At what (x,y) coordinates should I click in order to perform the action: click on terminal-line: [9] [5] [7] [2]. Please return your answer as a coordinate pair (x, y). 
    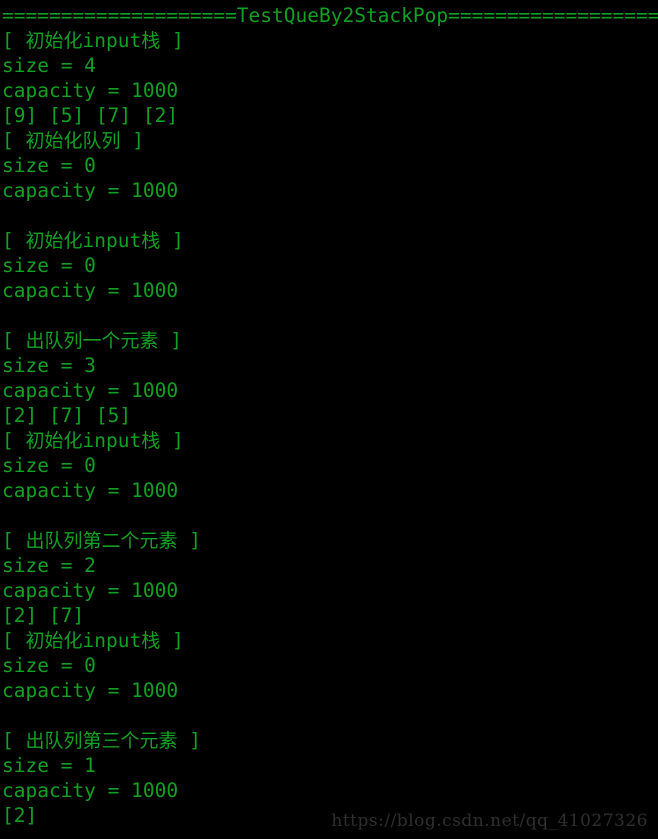
    Looking at the image, I should click on (90, 115).